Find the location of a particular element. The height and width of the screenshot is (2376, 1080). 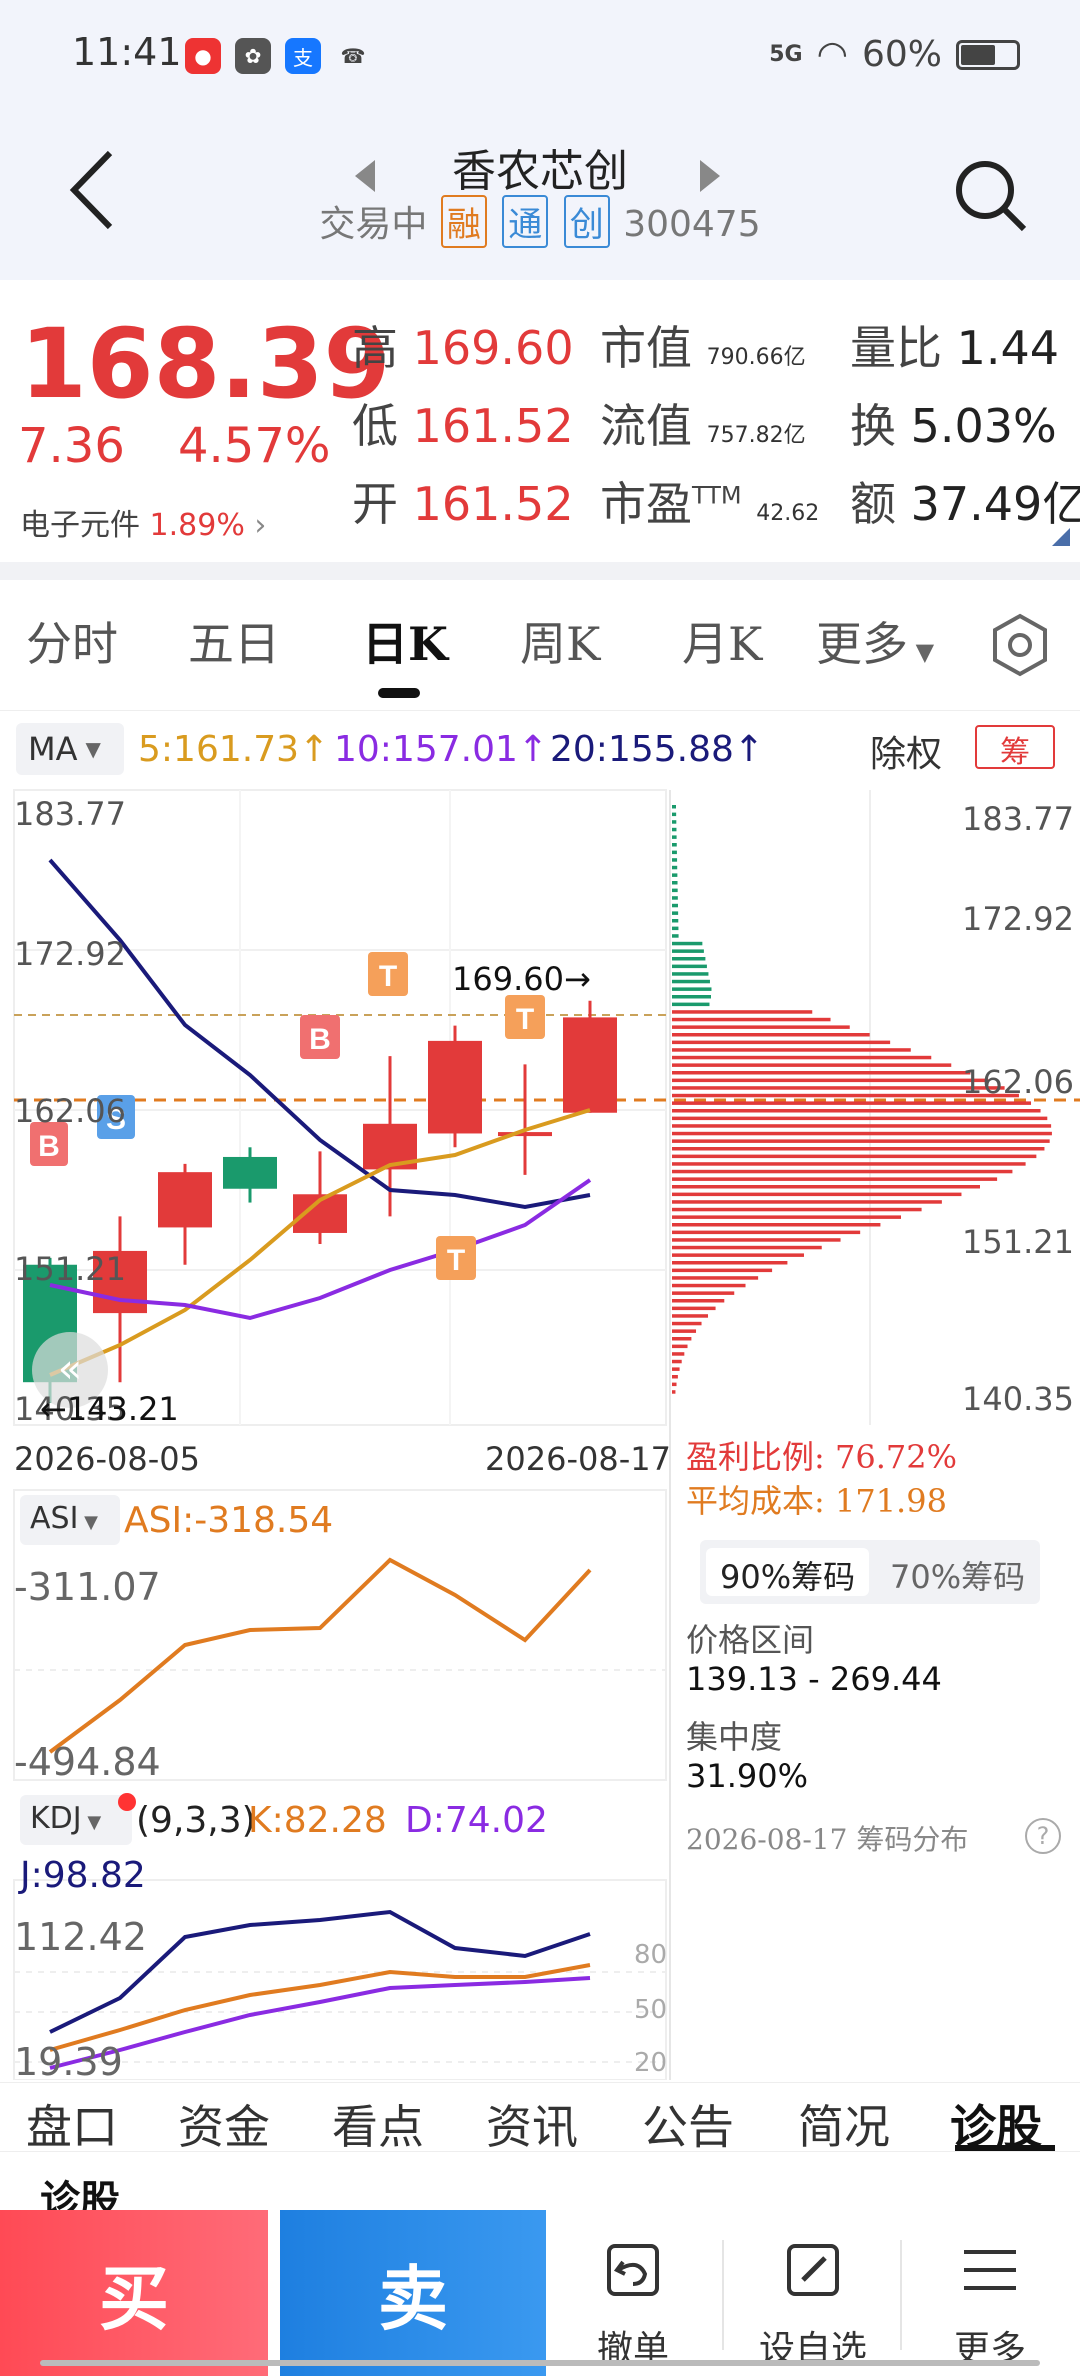

price-change: 7.36 is located at coordinates (71, 446).